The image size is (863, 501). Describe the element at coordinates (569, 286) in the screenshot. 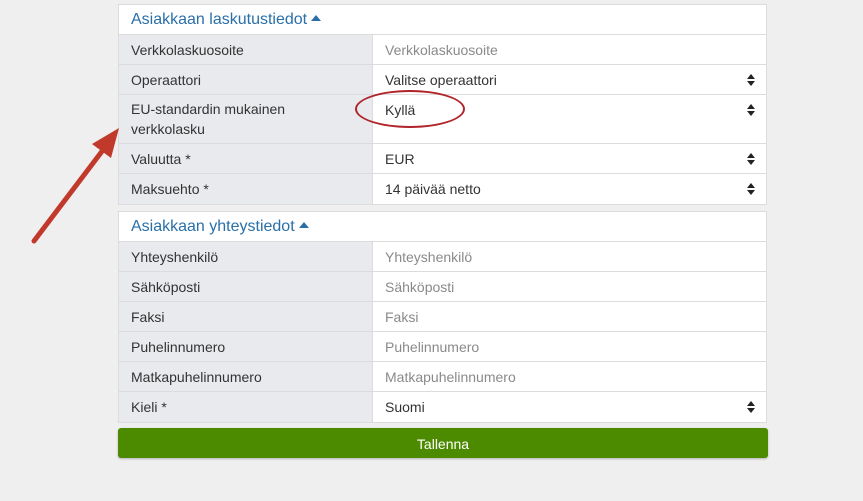

I see `email-input: Sähköposti` at that location.